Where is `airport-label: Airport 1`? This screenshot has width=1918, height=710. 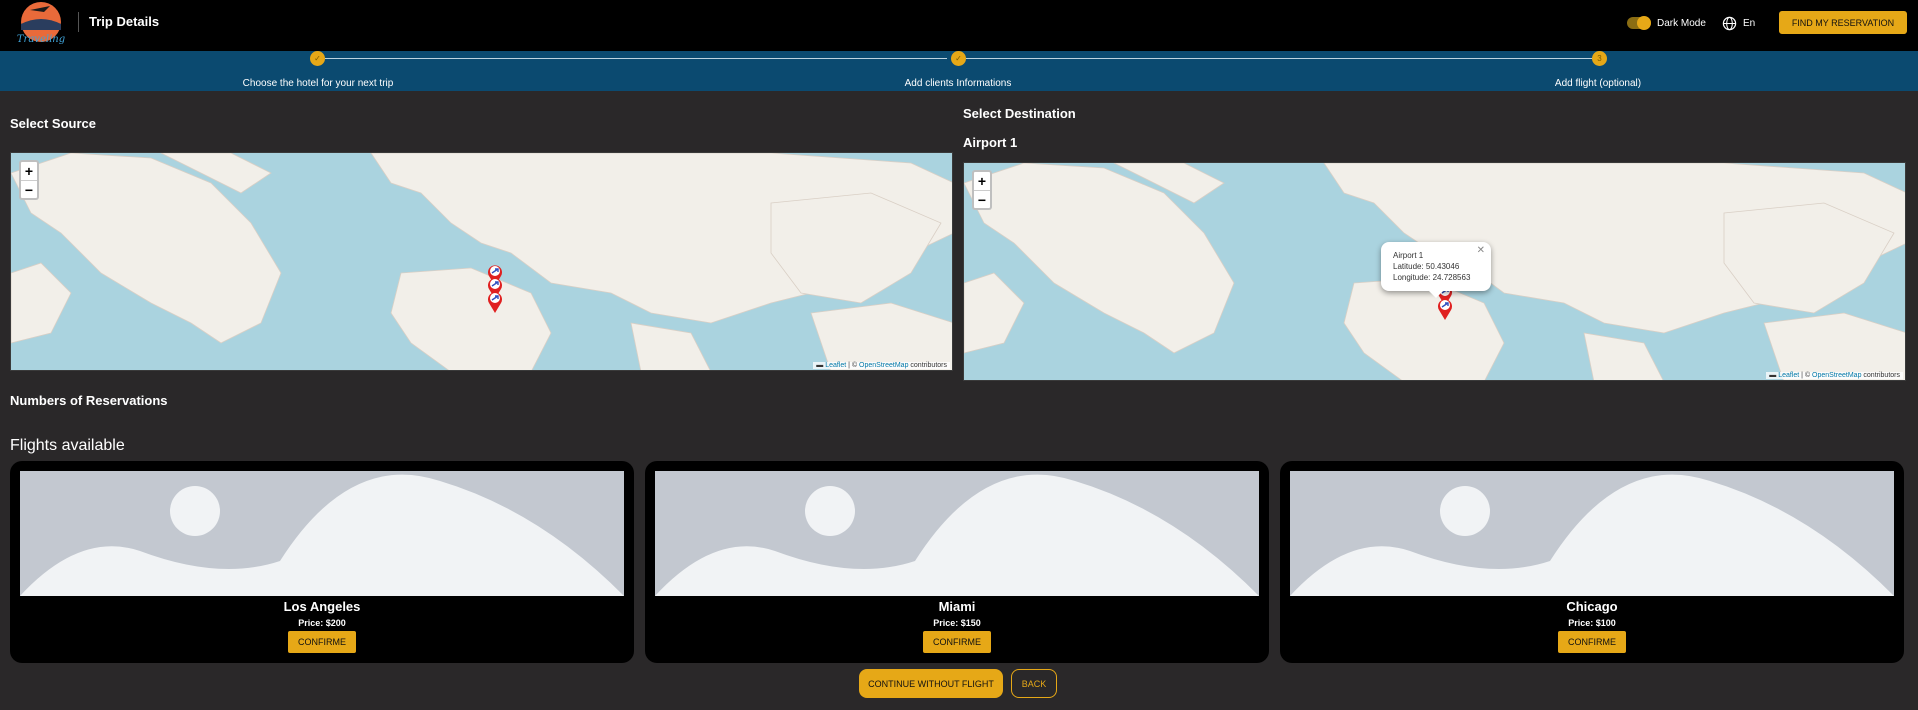 airport-label: Airport 1 is located at coordinates (990, 142).